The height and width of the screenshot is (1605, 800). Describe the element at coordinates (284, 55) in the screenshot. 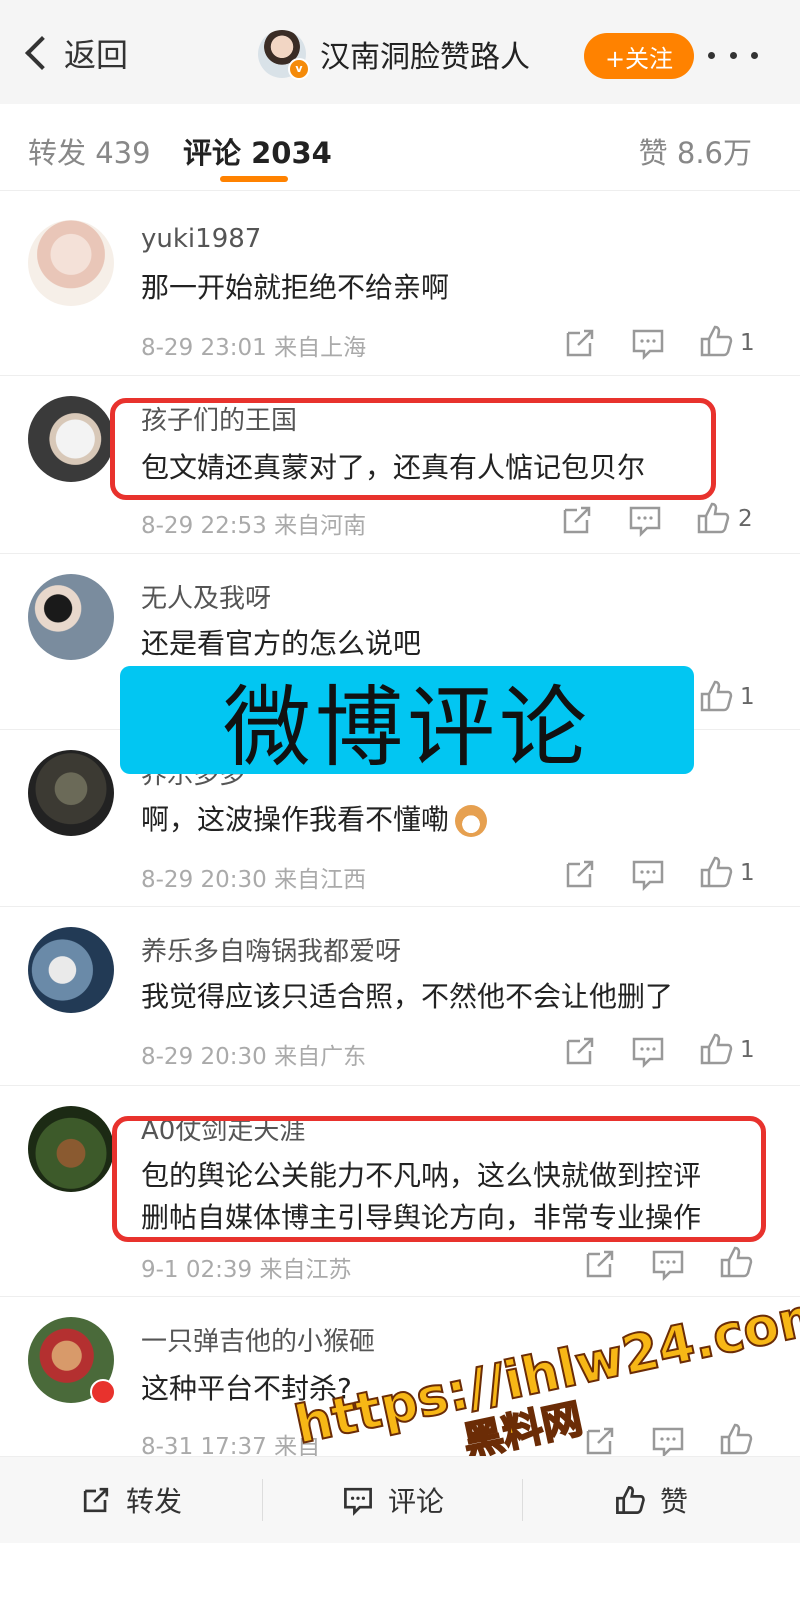

I see `author-avatar: v` at that location.